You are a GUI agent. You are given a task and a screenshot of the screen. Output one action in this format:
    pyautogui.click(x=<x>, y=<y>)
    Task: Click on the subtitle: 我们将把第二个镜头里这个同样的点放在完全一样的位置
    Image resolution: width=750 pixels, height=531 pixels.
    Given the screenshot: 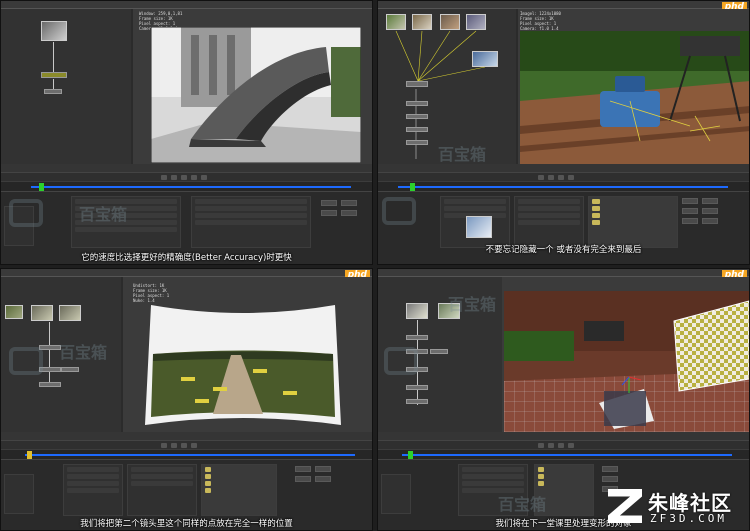 What is the action you would take?
    pyautogui.click(x=186, y=524)
    